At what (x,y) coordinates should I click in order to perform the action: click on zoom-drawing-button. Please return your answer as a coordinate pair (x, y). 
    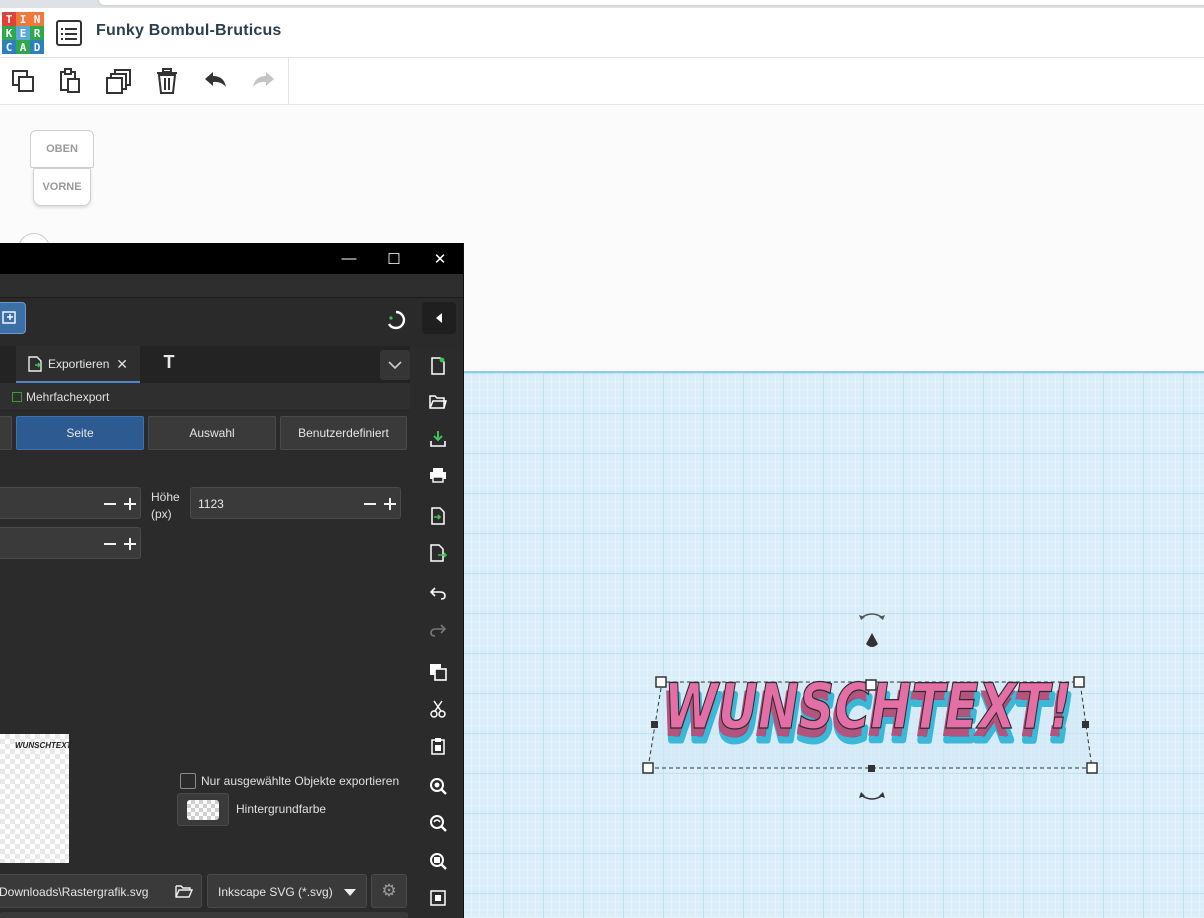
    Looking at the image, I should click on (438, 823).